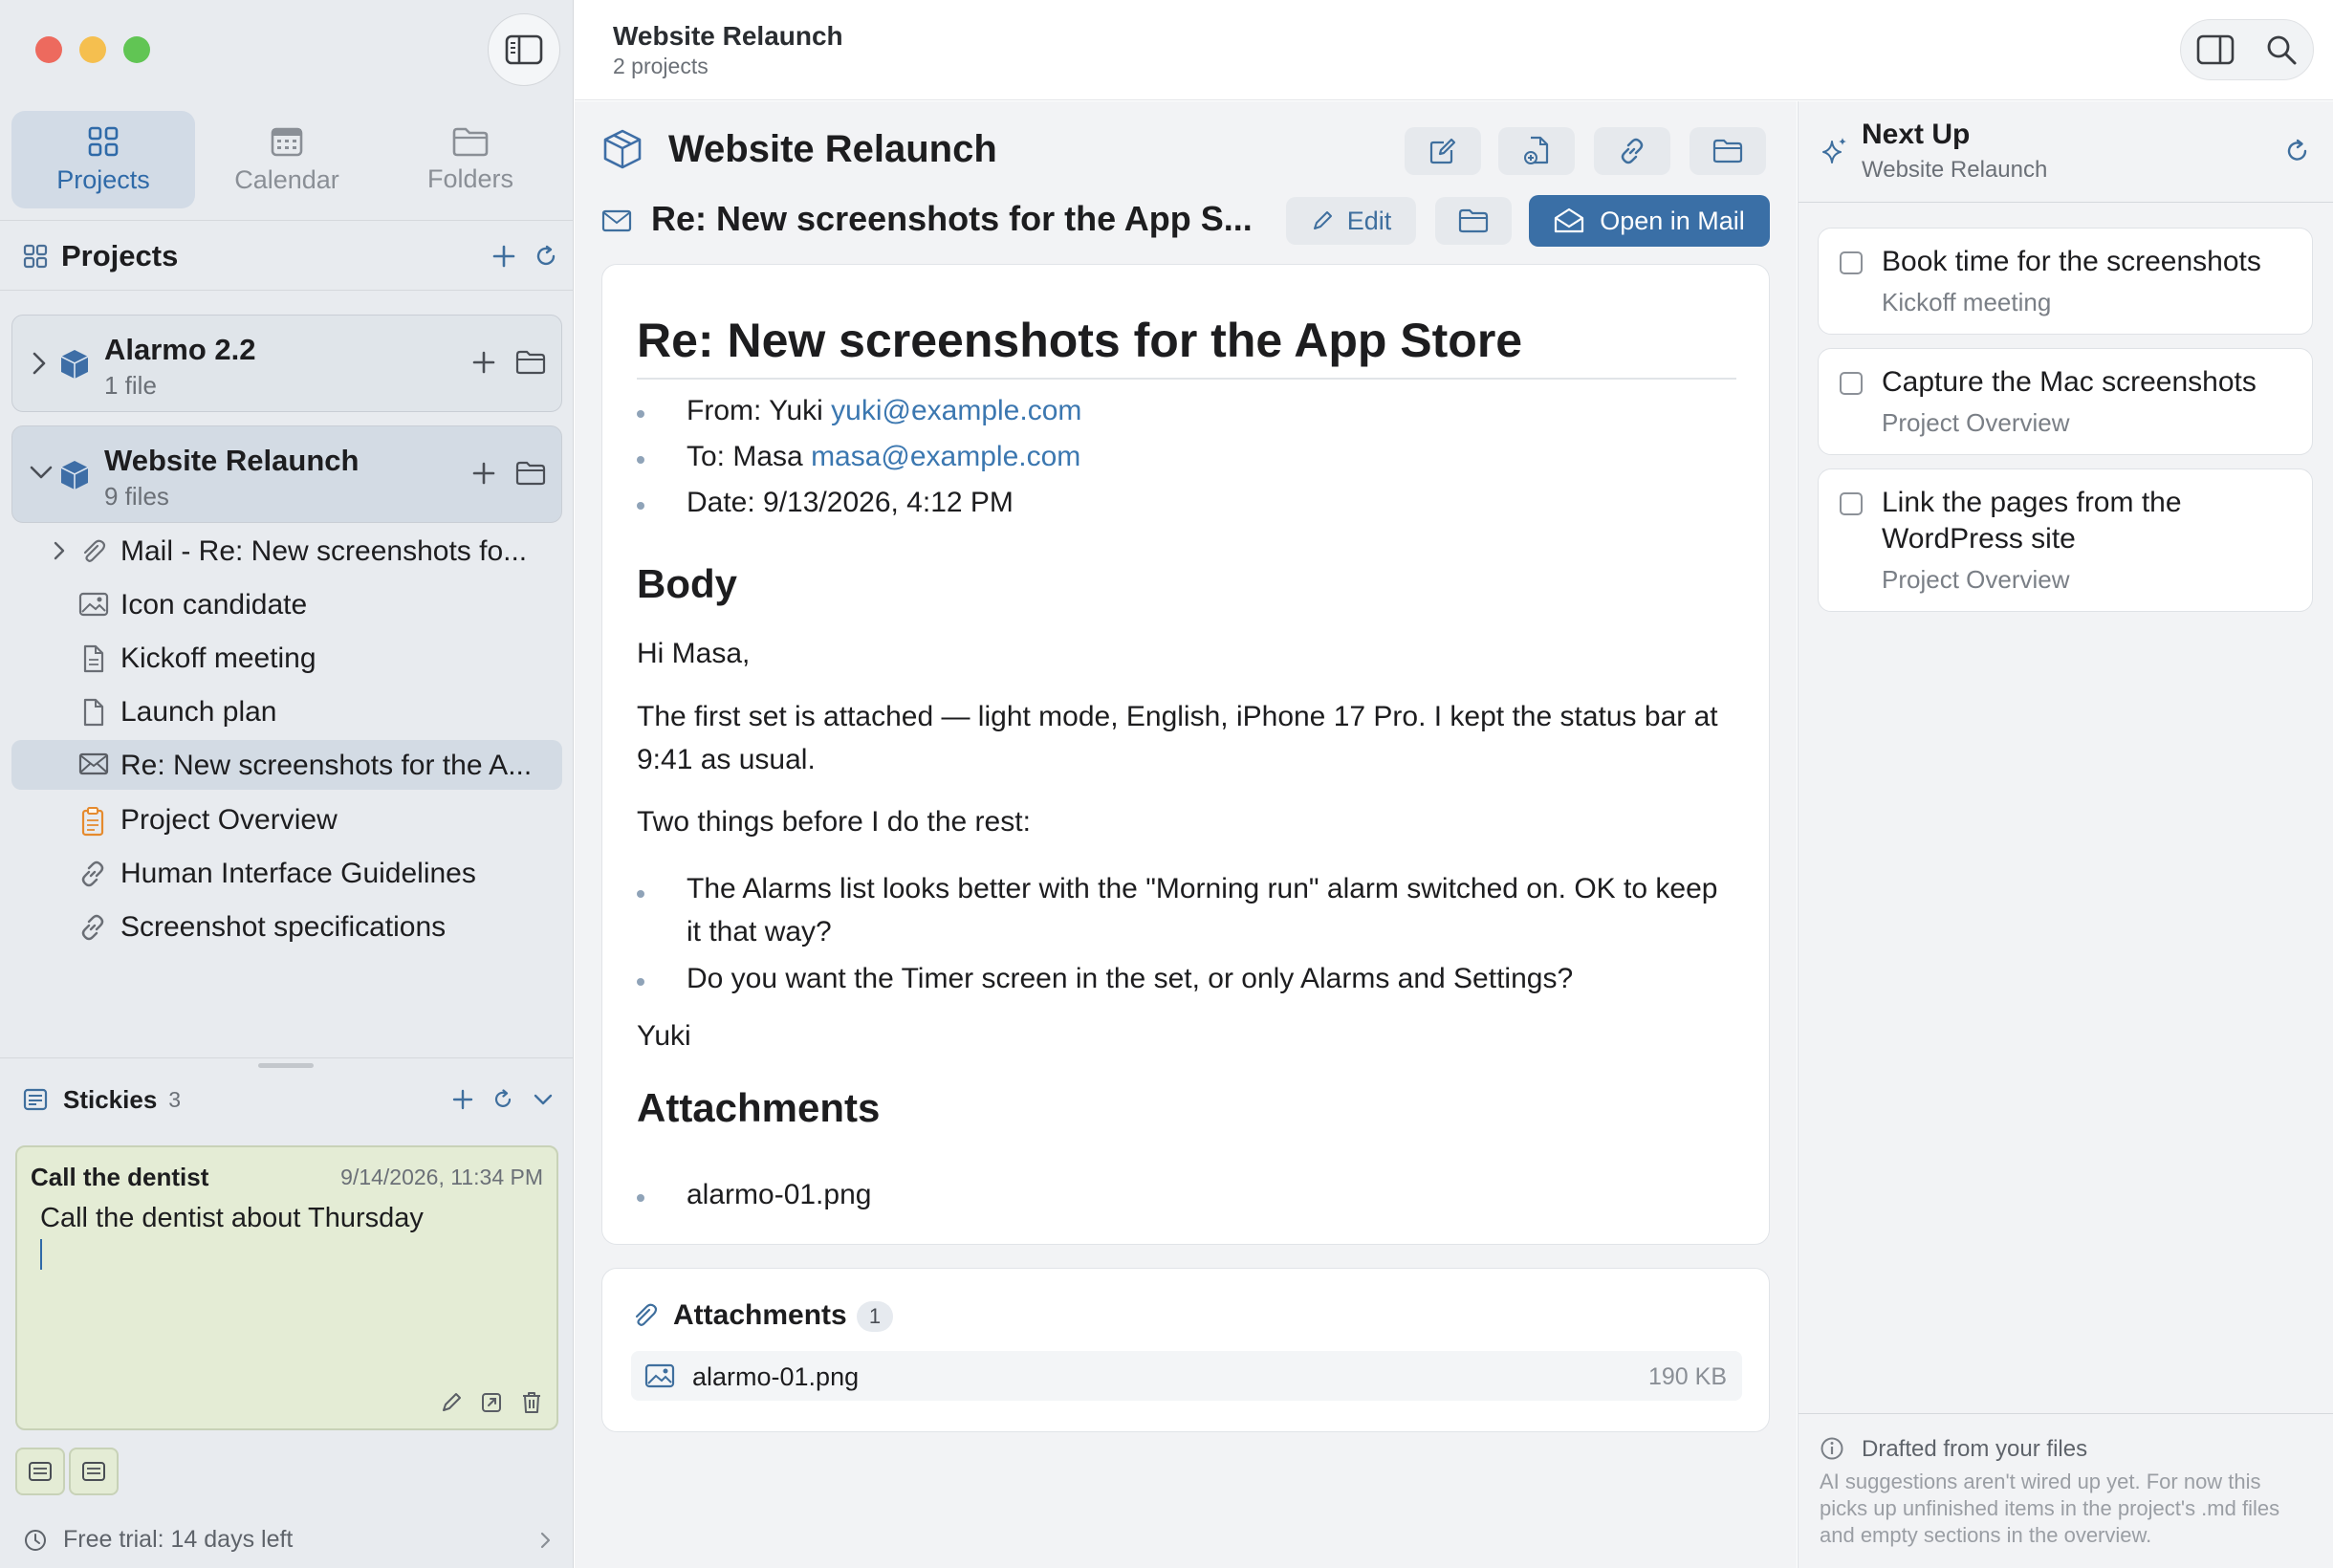 The width and height of the screenshot is (2333, 1568). I want to click on from-email-link: yuki@example.com, so click(956, 410).